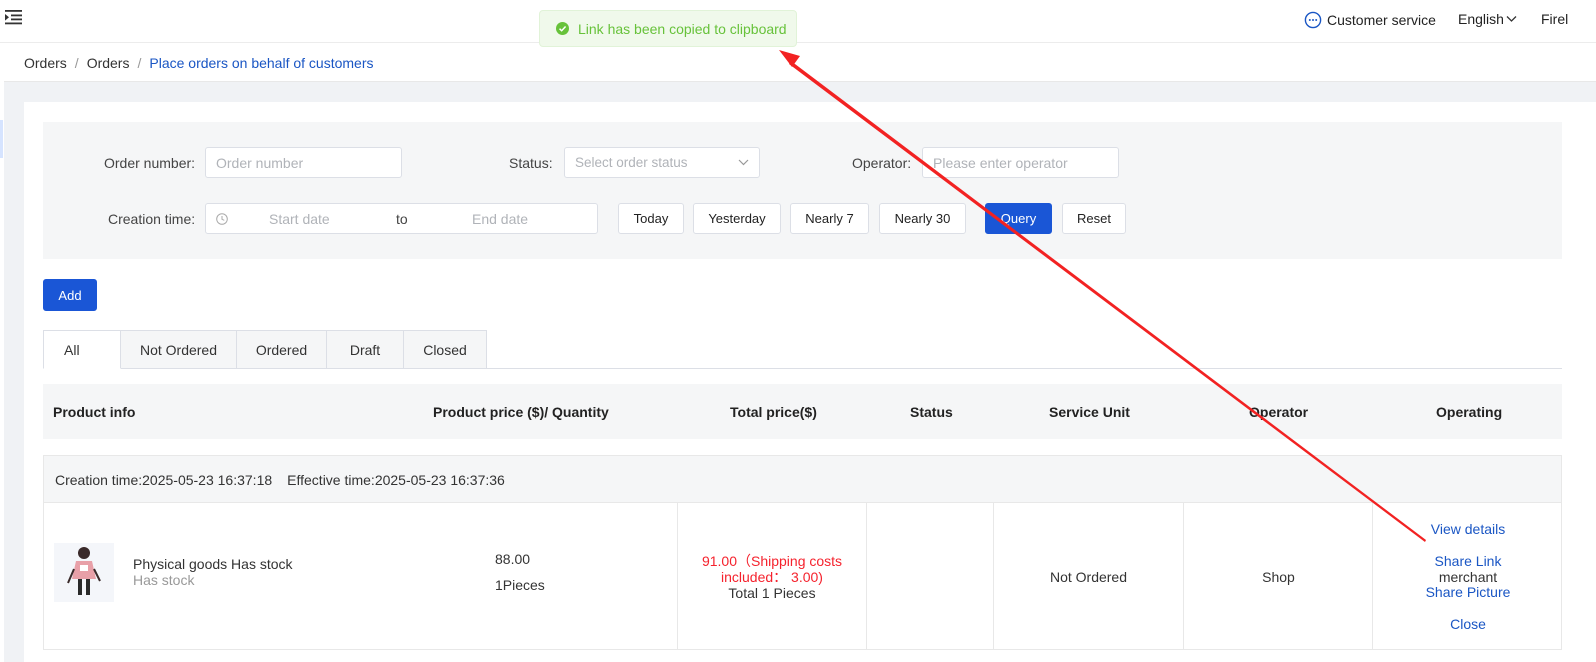  I want to click on success-toast: Link has been copied to clipboard, so click(668, 28).